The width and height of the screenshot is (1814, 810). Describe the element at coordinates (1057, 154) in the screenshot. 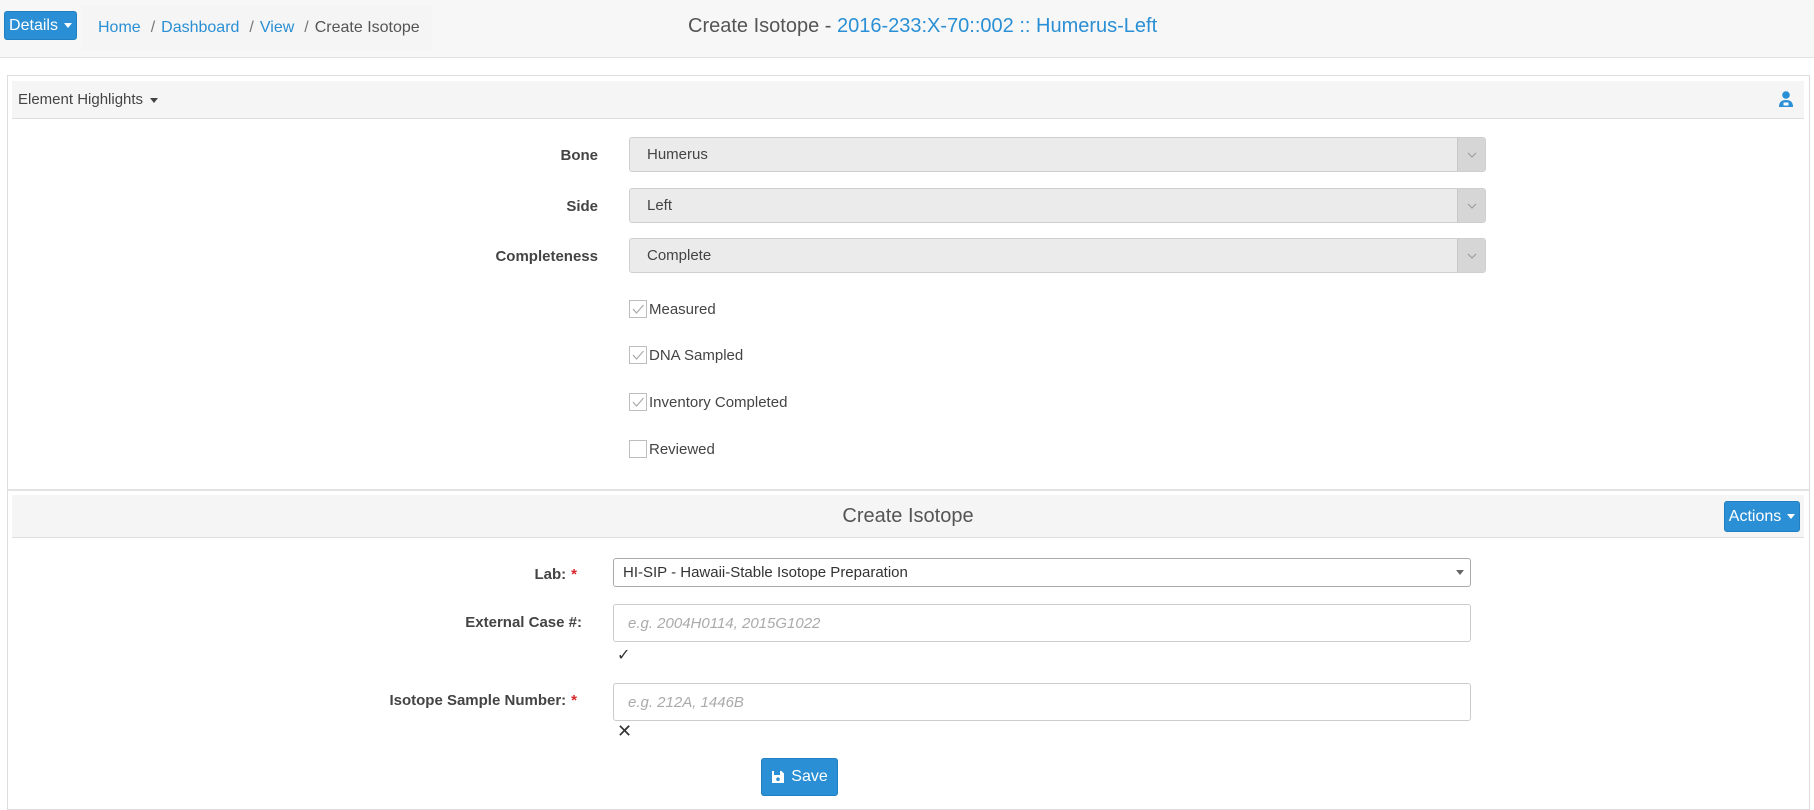

I see `bone-select: Humerus` at that location.